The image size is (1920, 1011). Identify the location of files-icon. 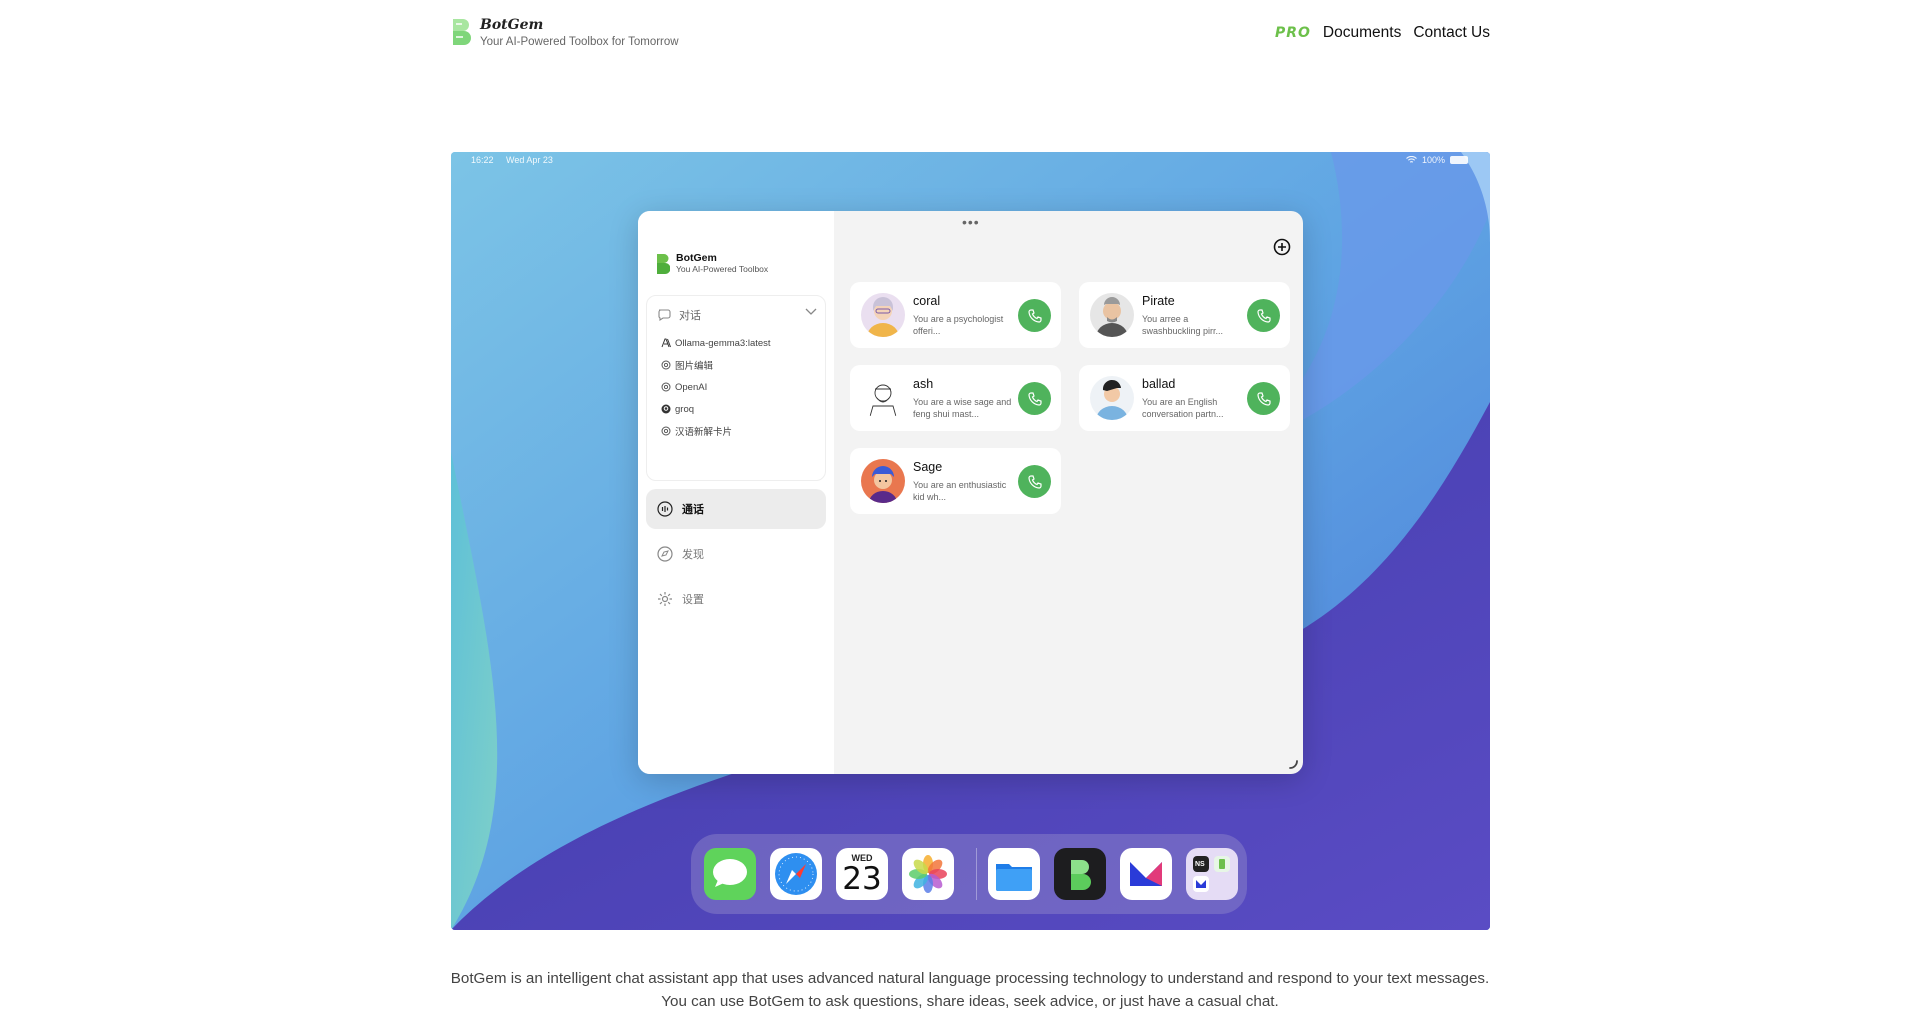
(1014, 874).